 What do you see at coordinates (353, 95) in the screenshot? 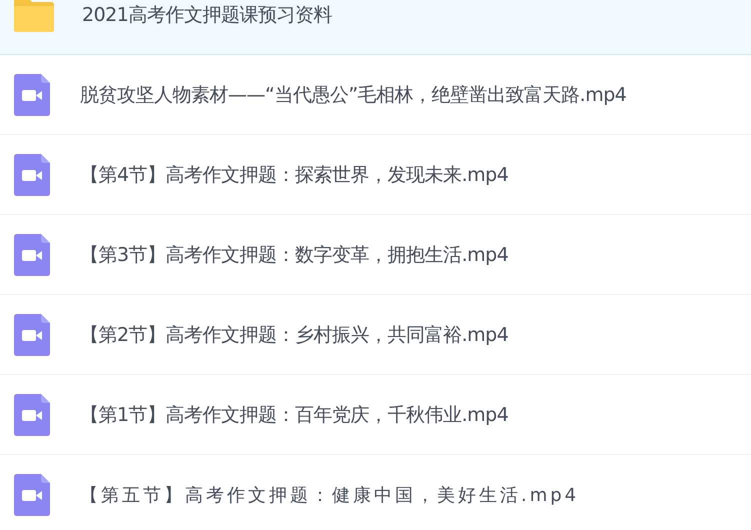
I see `file-name: 脱贫攻坚人物素材——“当代愚公”毛相林，绝壁凿出致富天路.mp4` at bounding box center [353, 95].